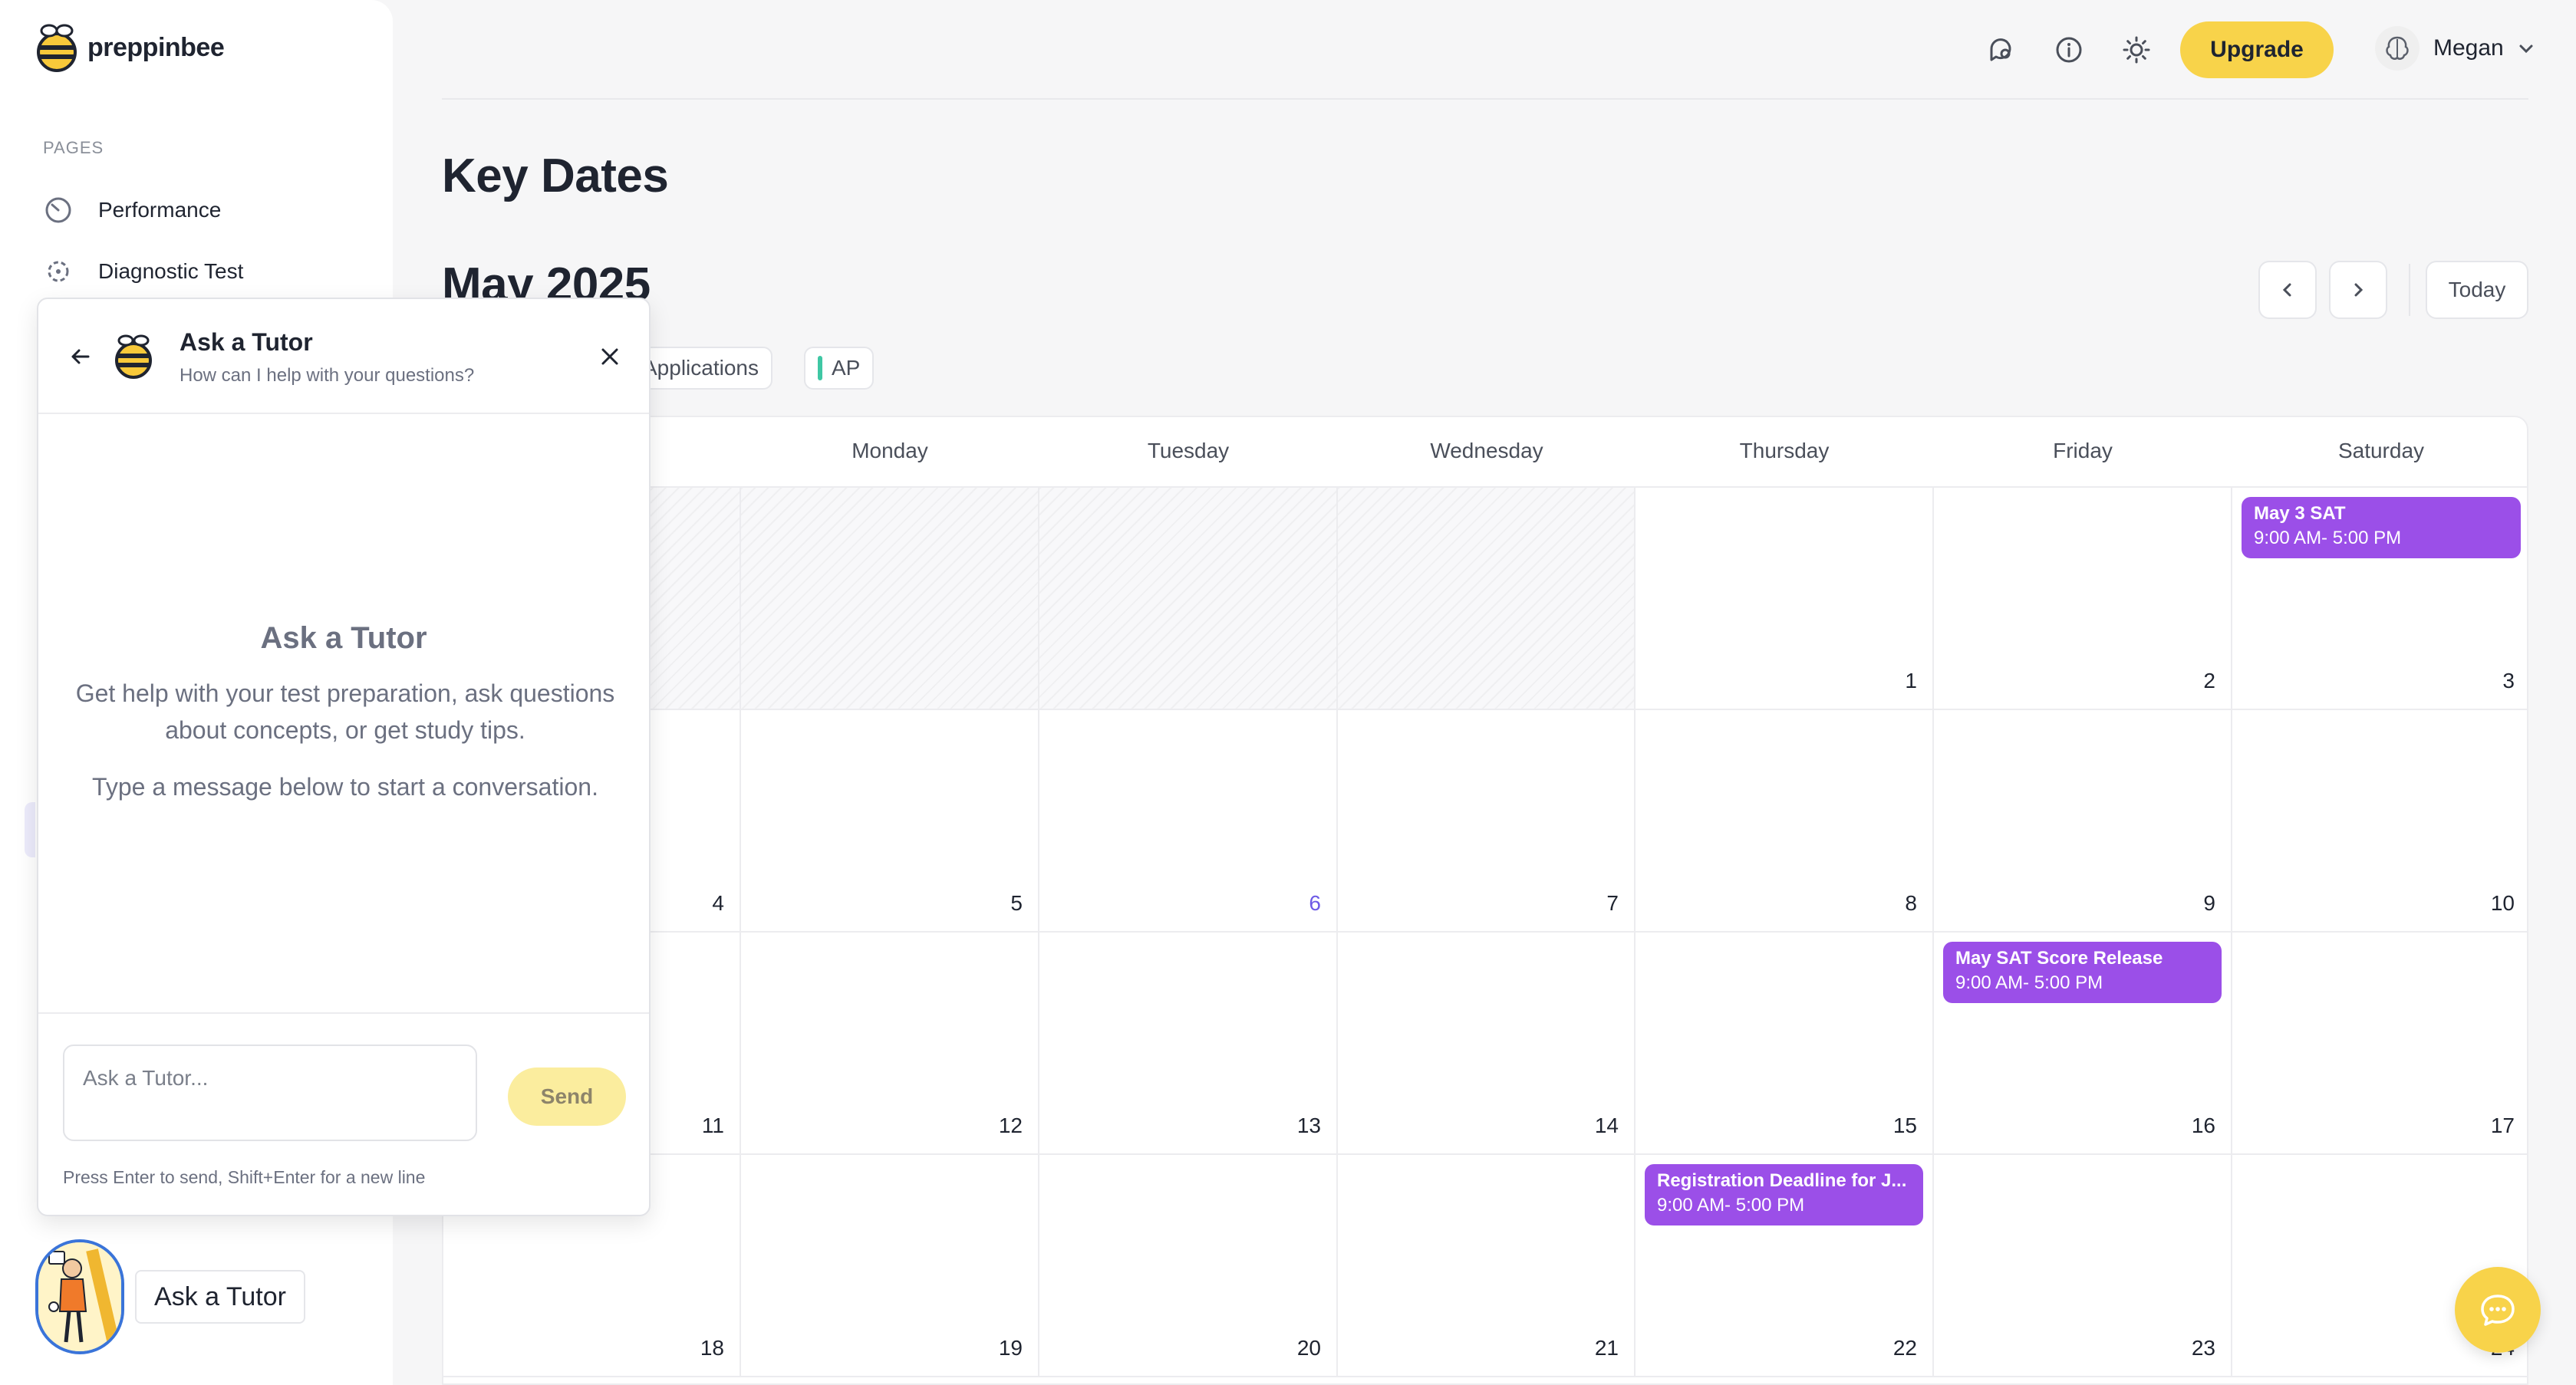 The image size is (2576, 1385). I want to click on chat-bubble-icon, so click(2498, 1311).